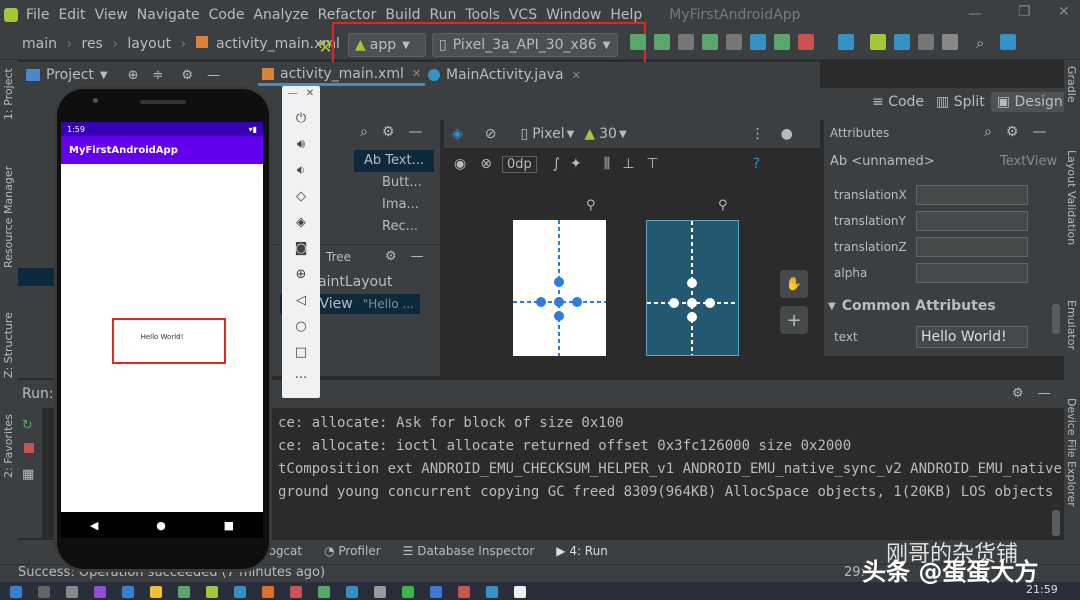  What do you see at coordinates (8, 217) in the screenshot?
I see `vtab-resource-manager: Resource Manager` at bounding box center [8, 217].